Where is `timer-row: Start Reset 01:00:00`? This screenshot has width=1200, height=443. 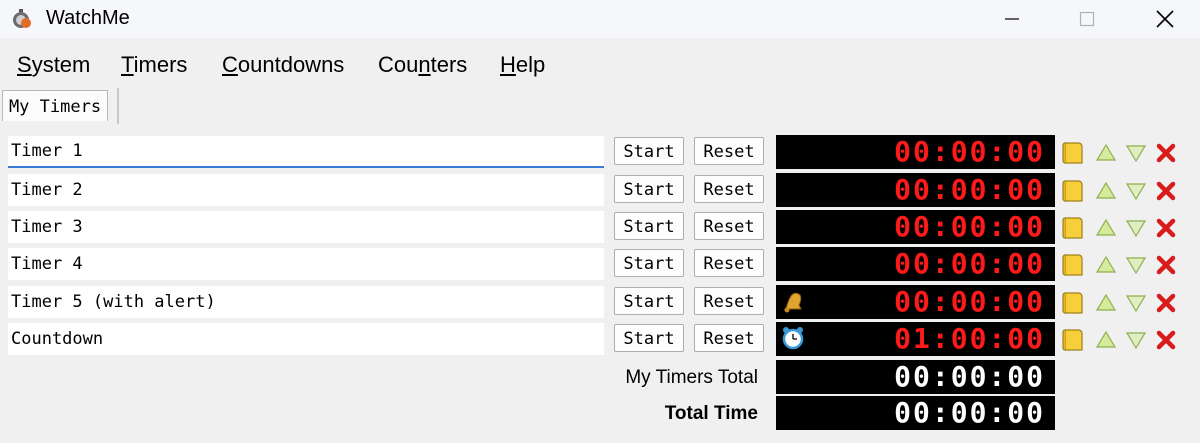
timer-row: Start Reset 01:00:00 is located at coordinates (600, 339).